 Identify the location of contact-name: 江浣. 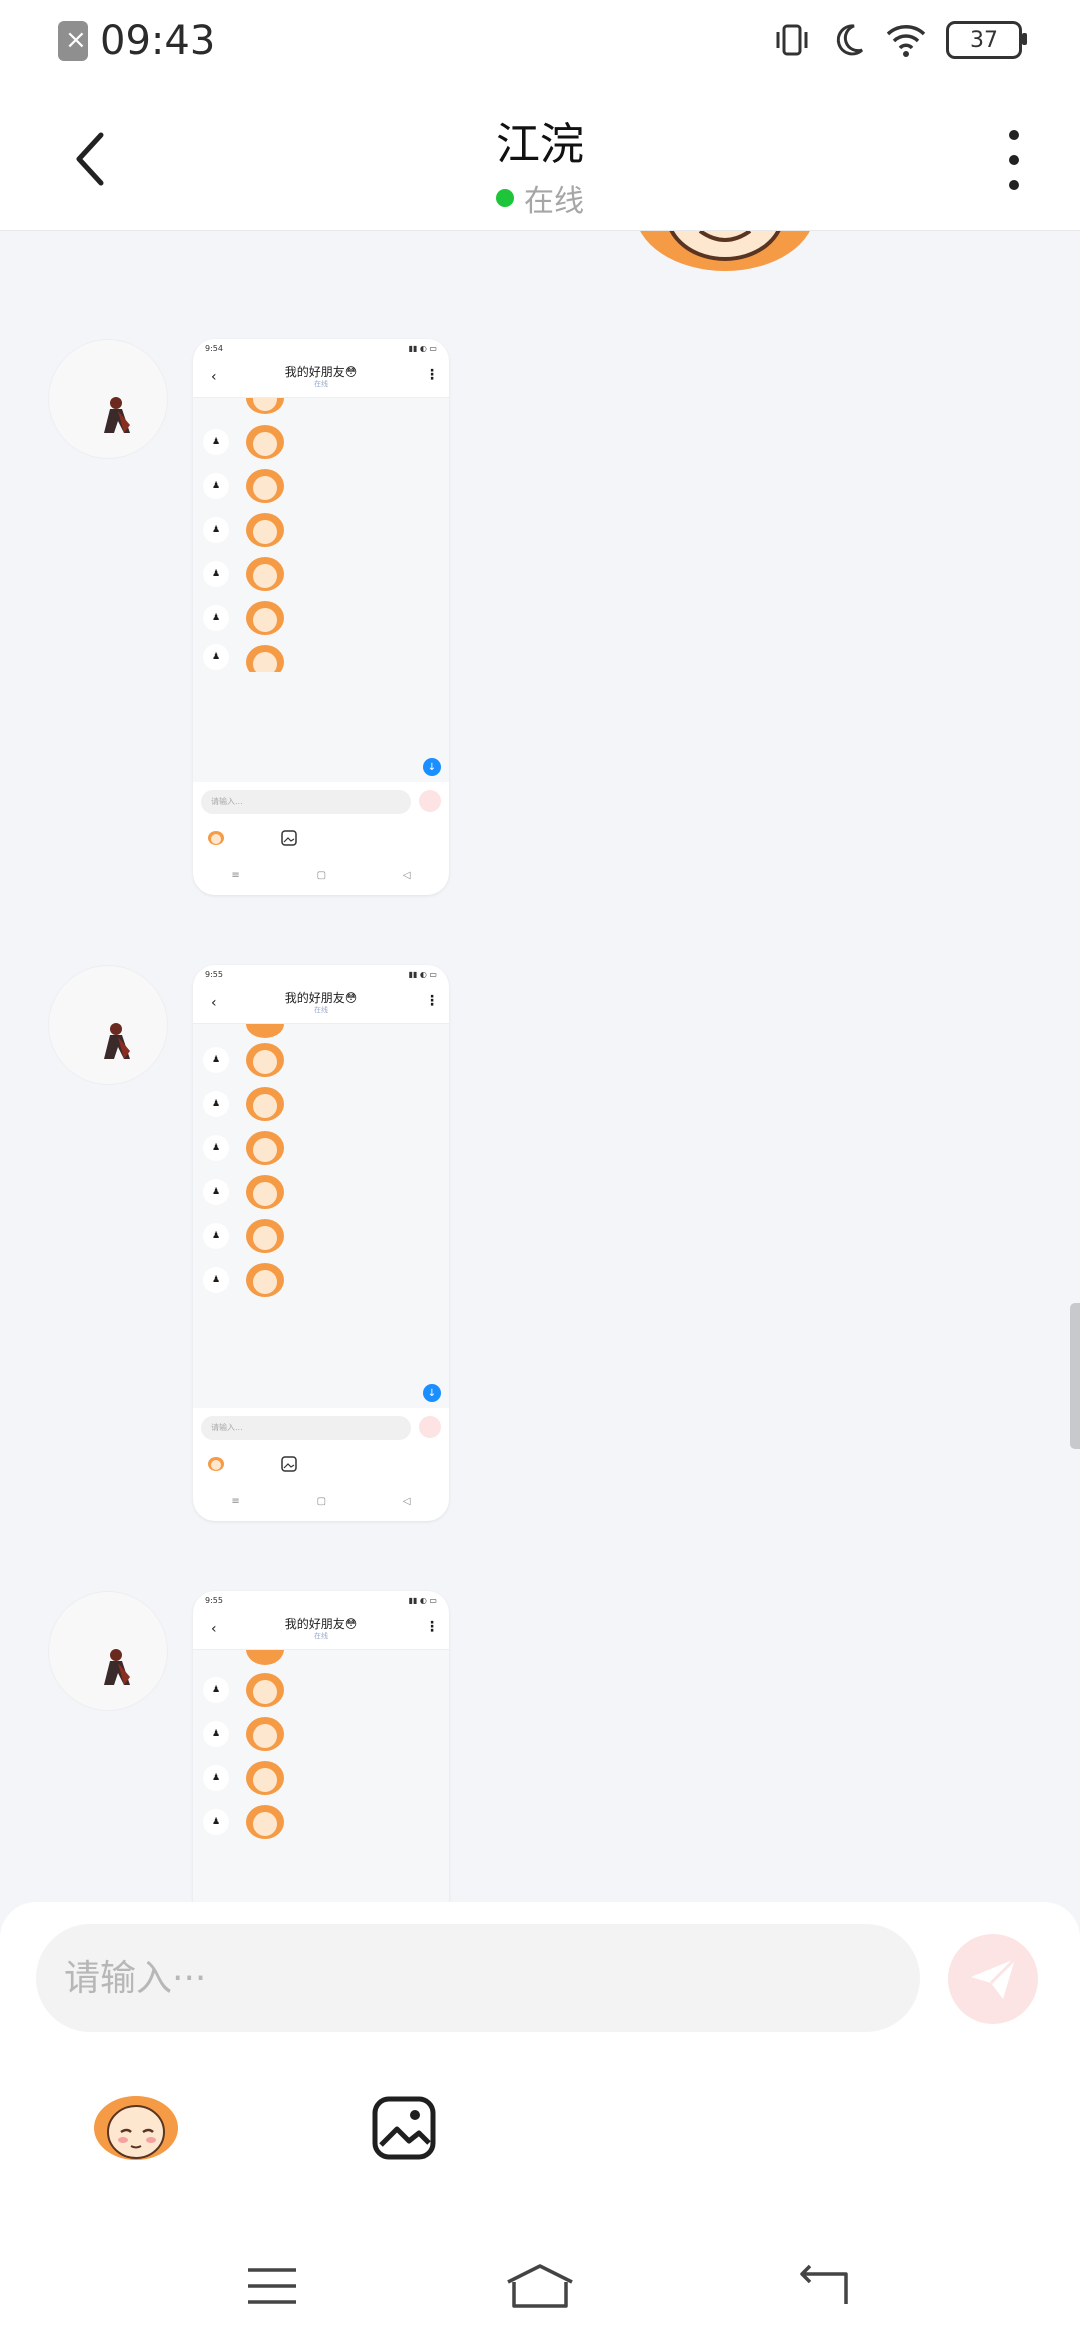
(540, 144).